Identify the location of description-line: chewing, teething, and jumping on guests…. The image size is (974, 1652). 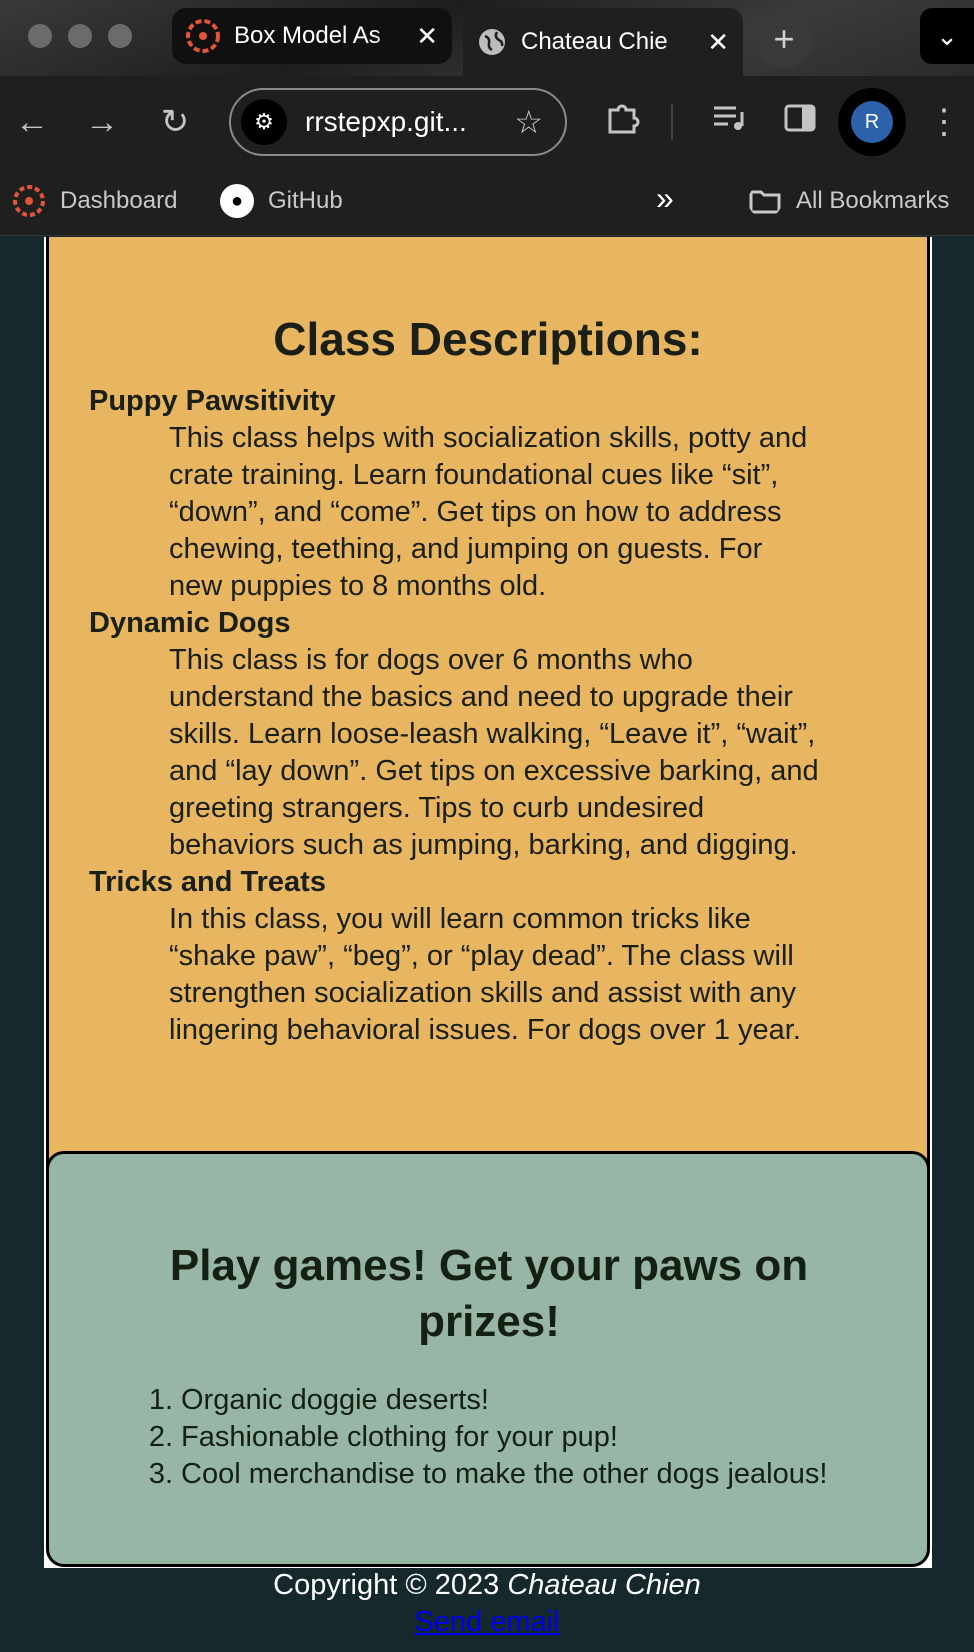
(466, 549).